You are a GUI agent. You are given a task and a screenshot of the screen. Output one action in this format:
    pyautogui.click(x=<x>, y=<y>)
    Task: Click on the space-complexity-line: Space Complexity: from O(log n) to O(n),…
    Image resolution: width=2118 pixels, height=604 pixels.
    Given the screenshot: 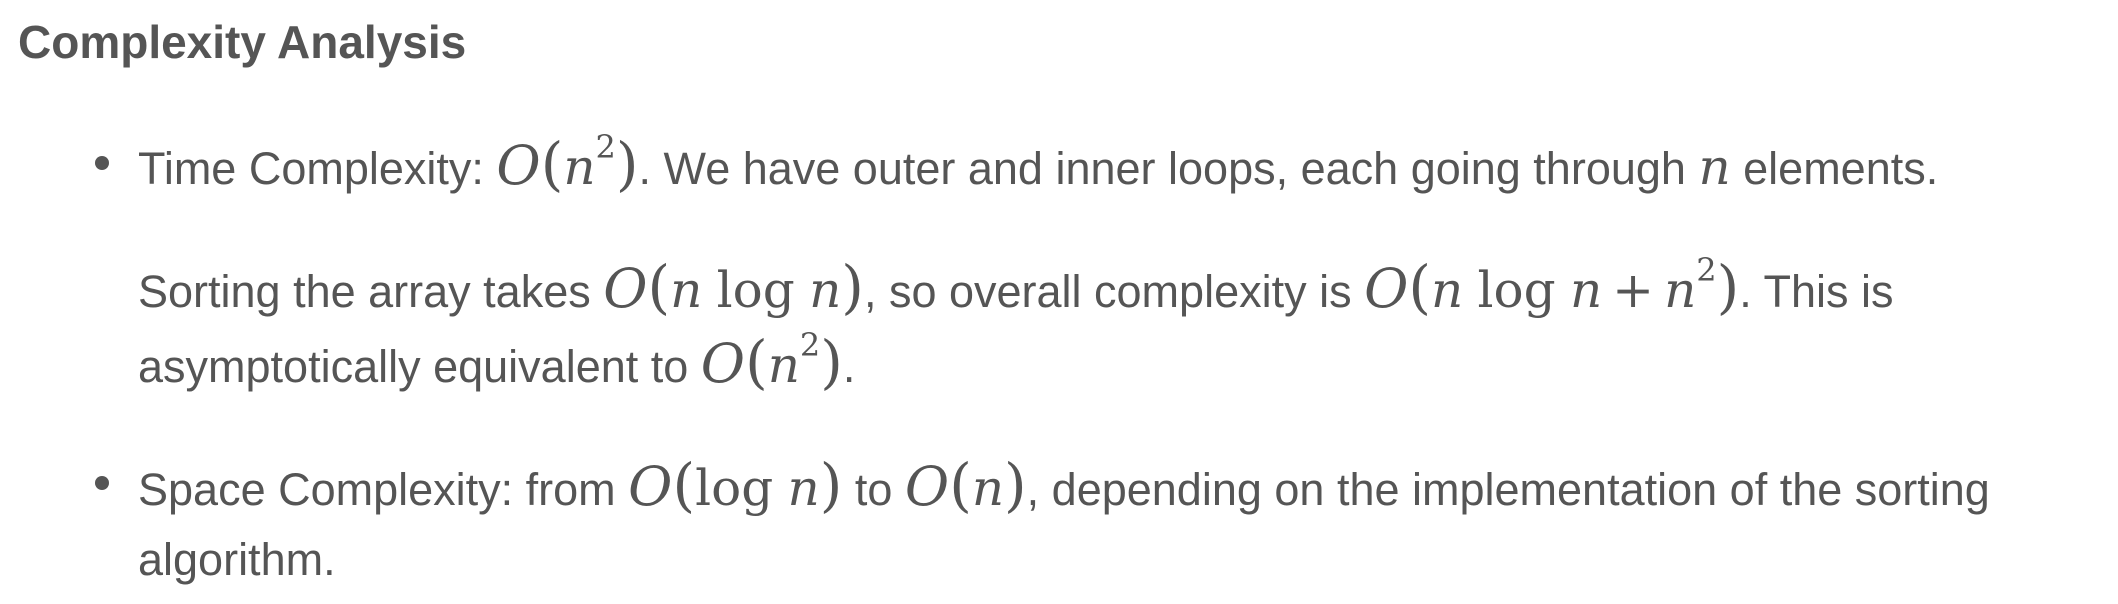 What is the action you would take?
    pyautogui.click(x=1064, y=487)
    